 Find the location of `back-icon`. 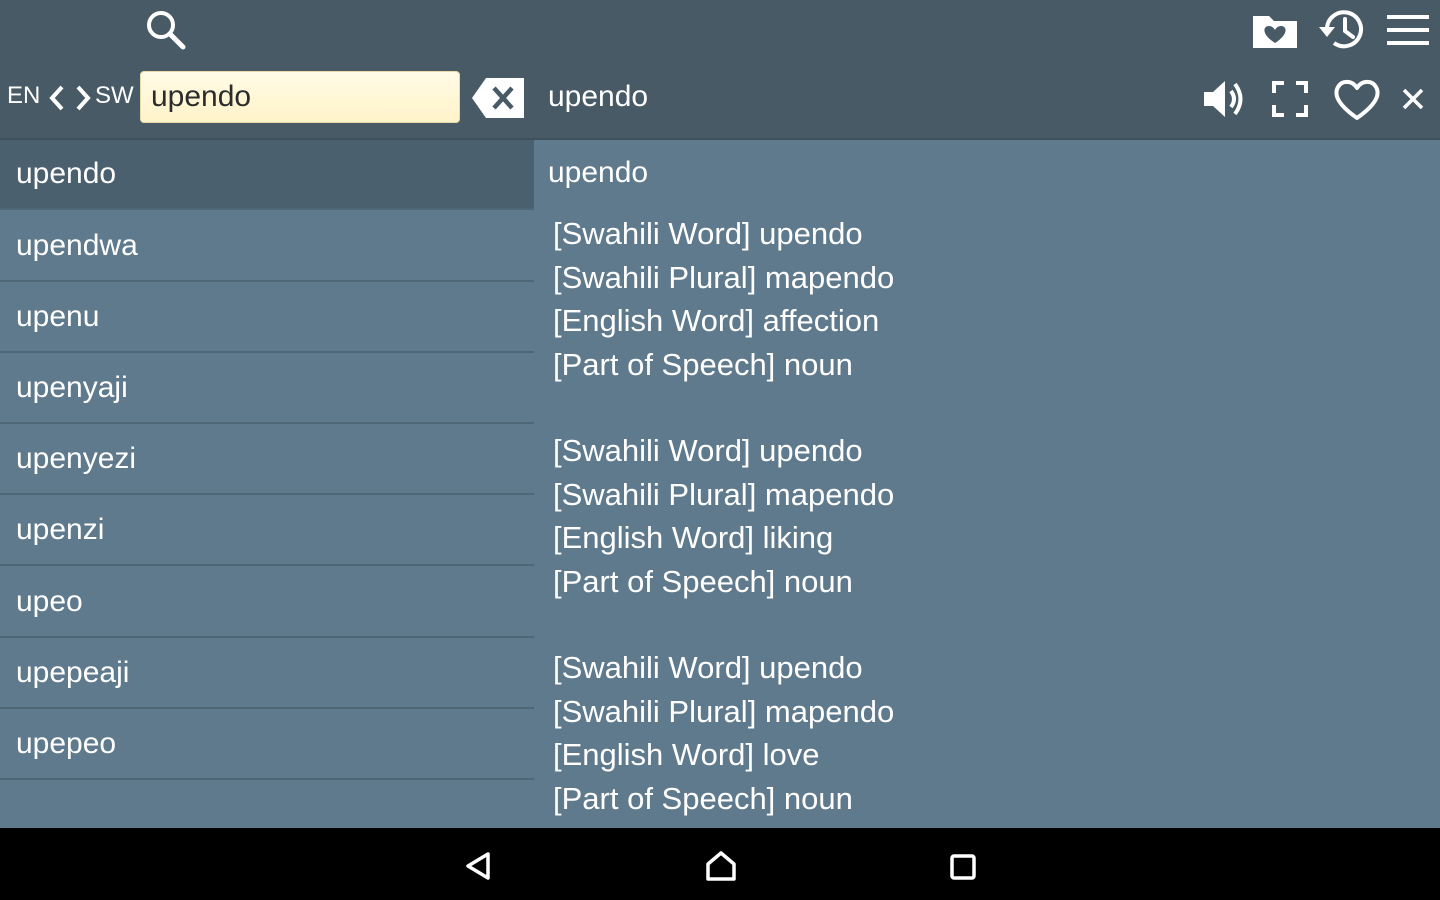

back-icon is located at coordinates (478, 866).